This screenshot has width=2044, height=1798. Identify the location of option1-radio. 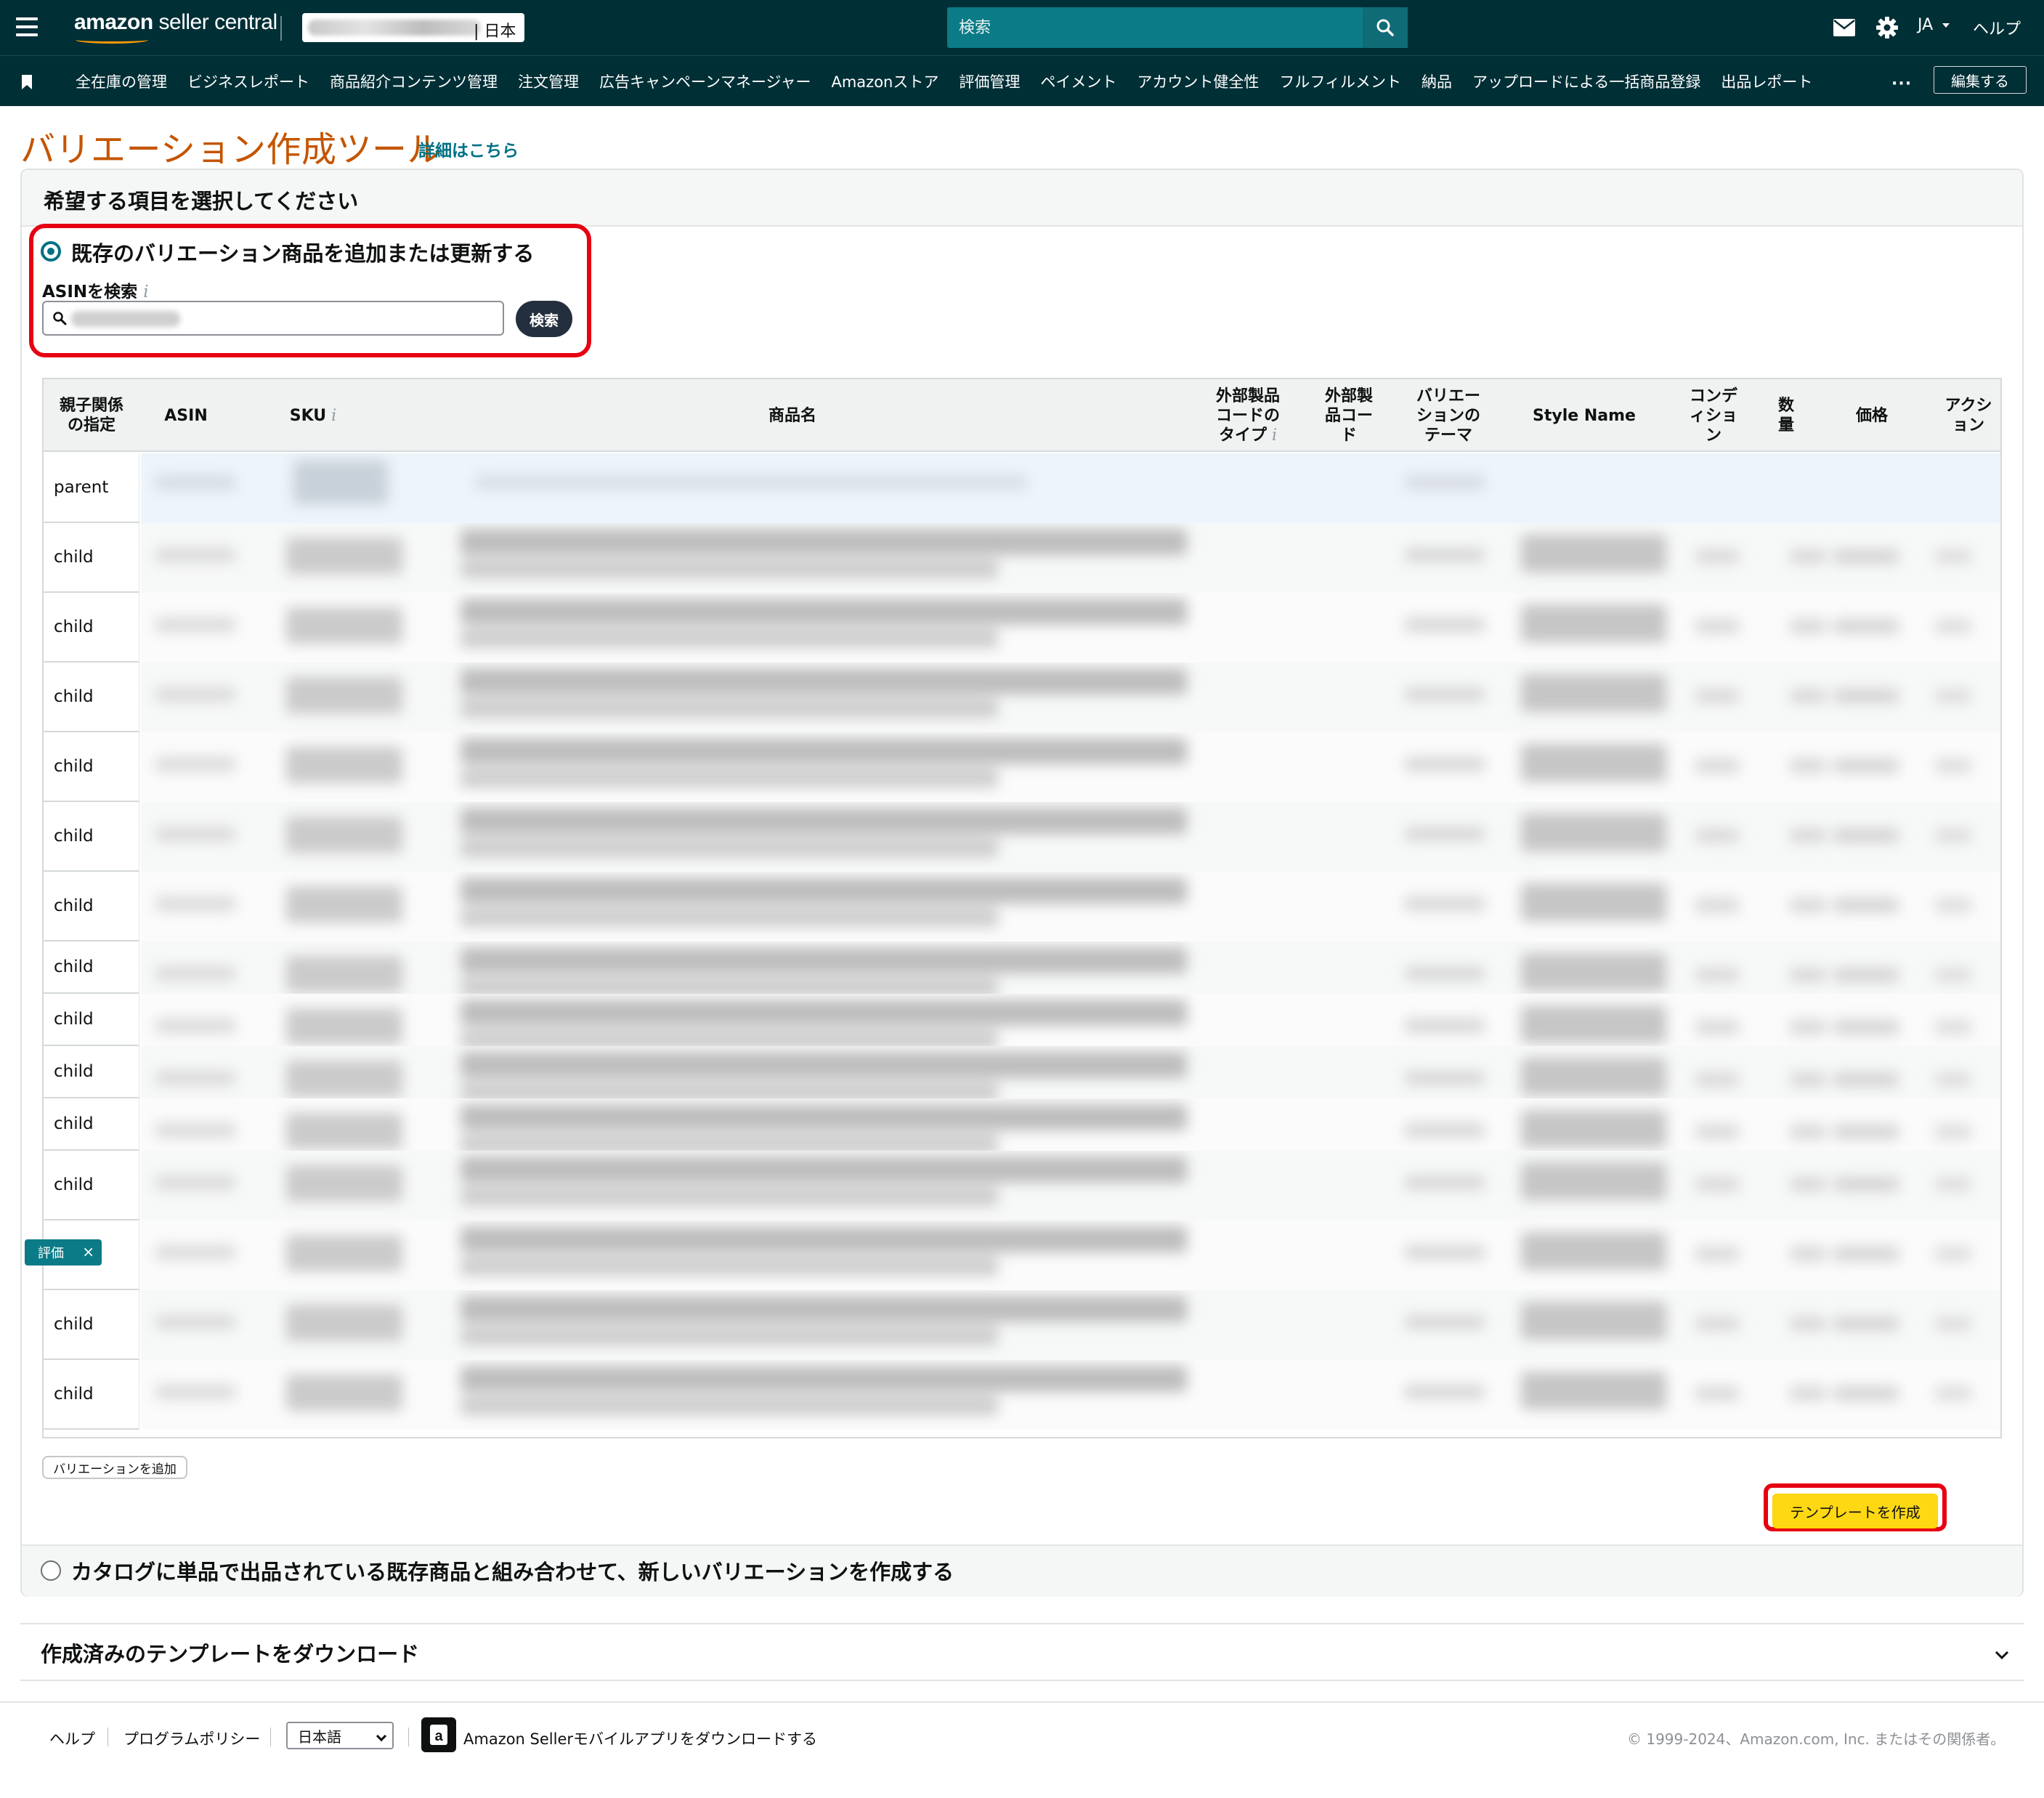
(51, 252).